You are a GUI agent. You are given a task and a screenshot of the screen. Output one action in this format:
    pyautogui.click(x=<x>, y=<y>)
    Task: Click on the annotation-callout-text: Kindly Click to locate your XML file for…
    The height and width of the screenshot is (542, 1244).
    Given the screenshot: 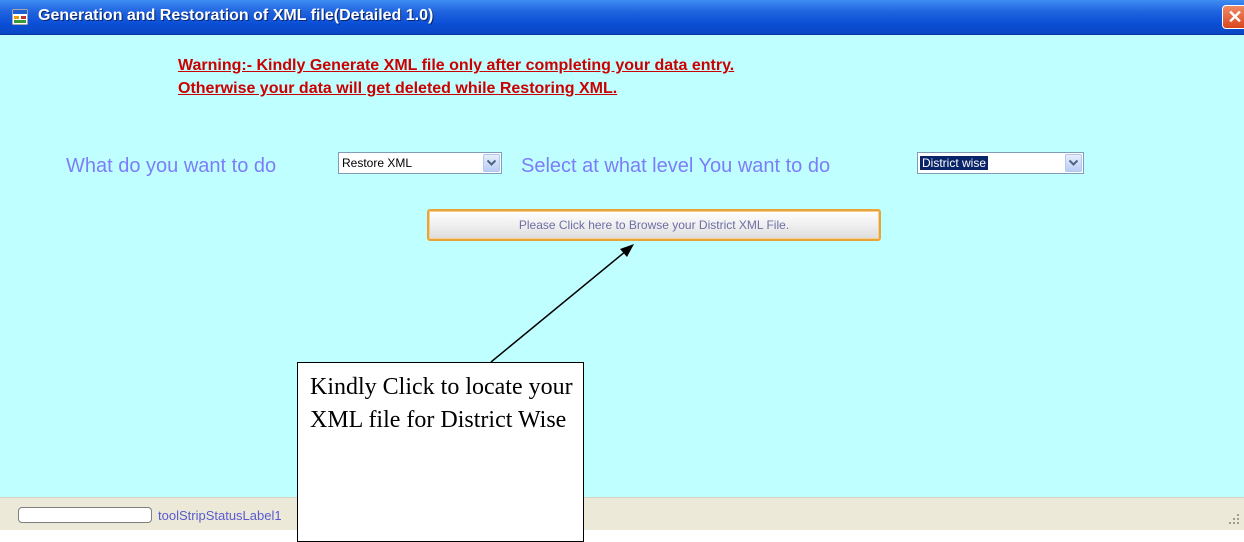 What is the action you would take?
    pyautogui.click(x=441, y=403)
    